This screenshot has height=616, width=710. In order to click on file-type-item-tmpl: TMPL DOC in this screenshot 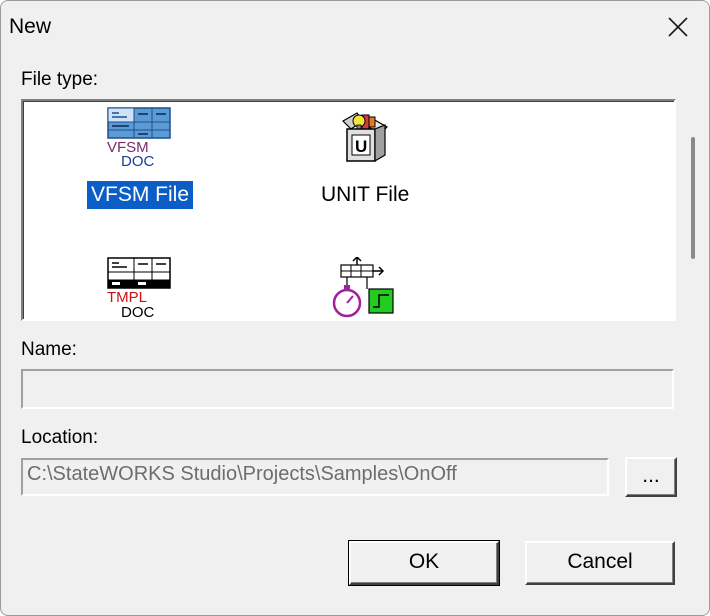, I will do `click(140, 289)`.